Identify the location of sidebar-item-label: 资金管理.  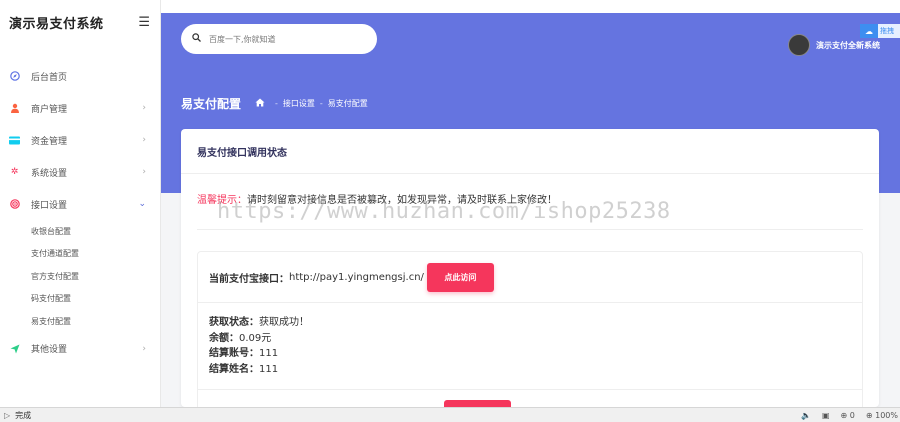
(49, 141).